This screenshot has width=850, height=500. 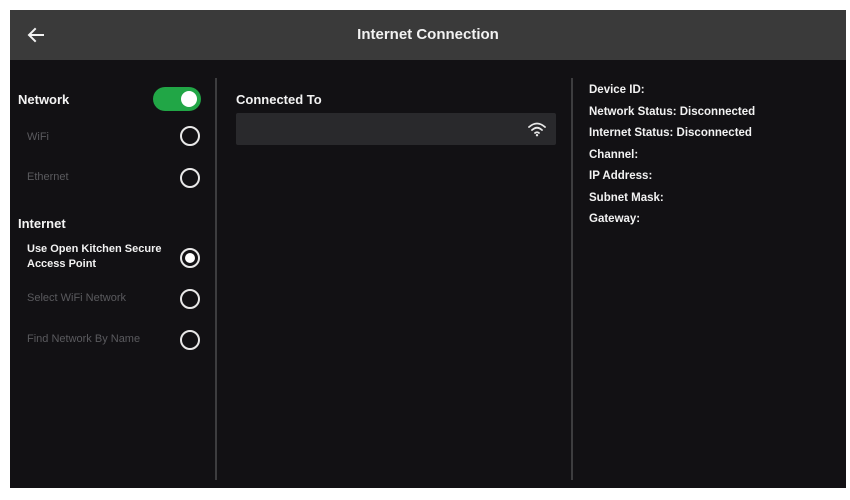 I want to click on connected-to-label: Connected To, so click(x=279, y=99).